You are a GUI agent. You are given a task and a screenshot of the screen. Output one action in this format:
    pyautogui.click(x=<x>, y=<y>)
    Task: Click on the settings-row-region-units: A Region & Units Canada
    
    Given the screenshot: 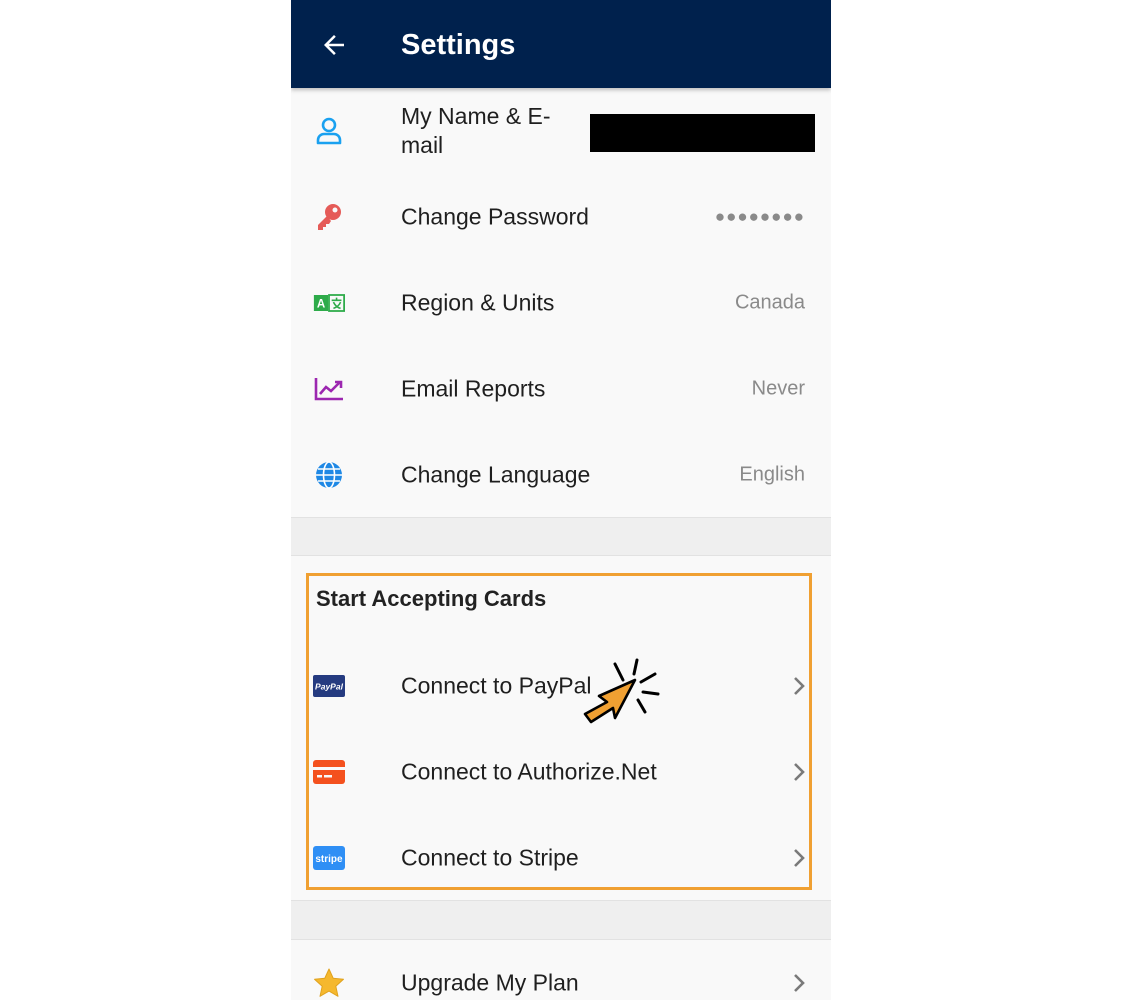 What is the action you would take?
    pyautogui.click(x=561, y=303)
    